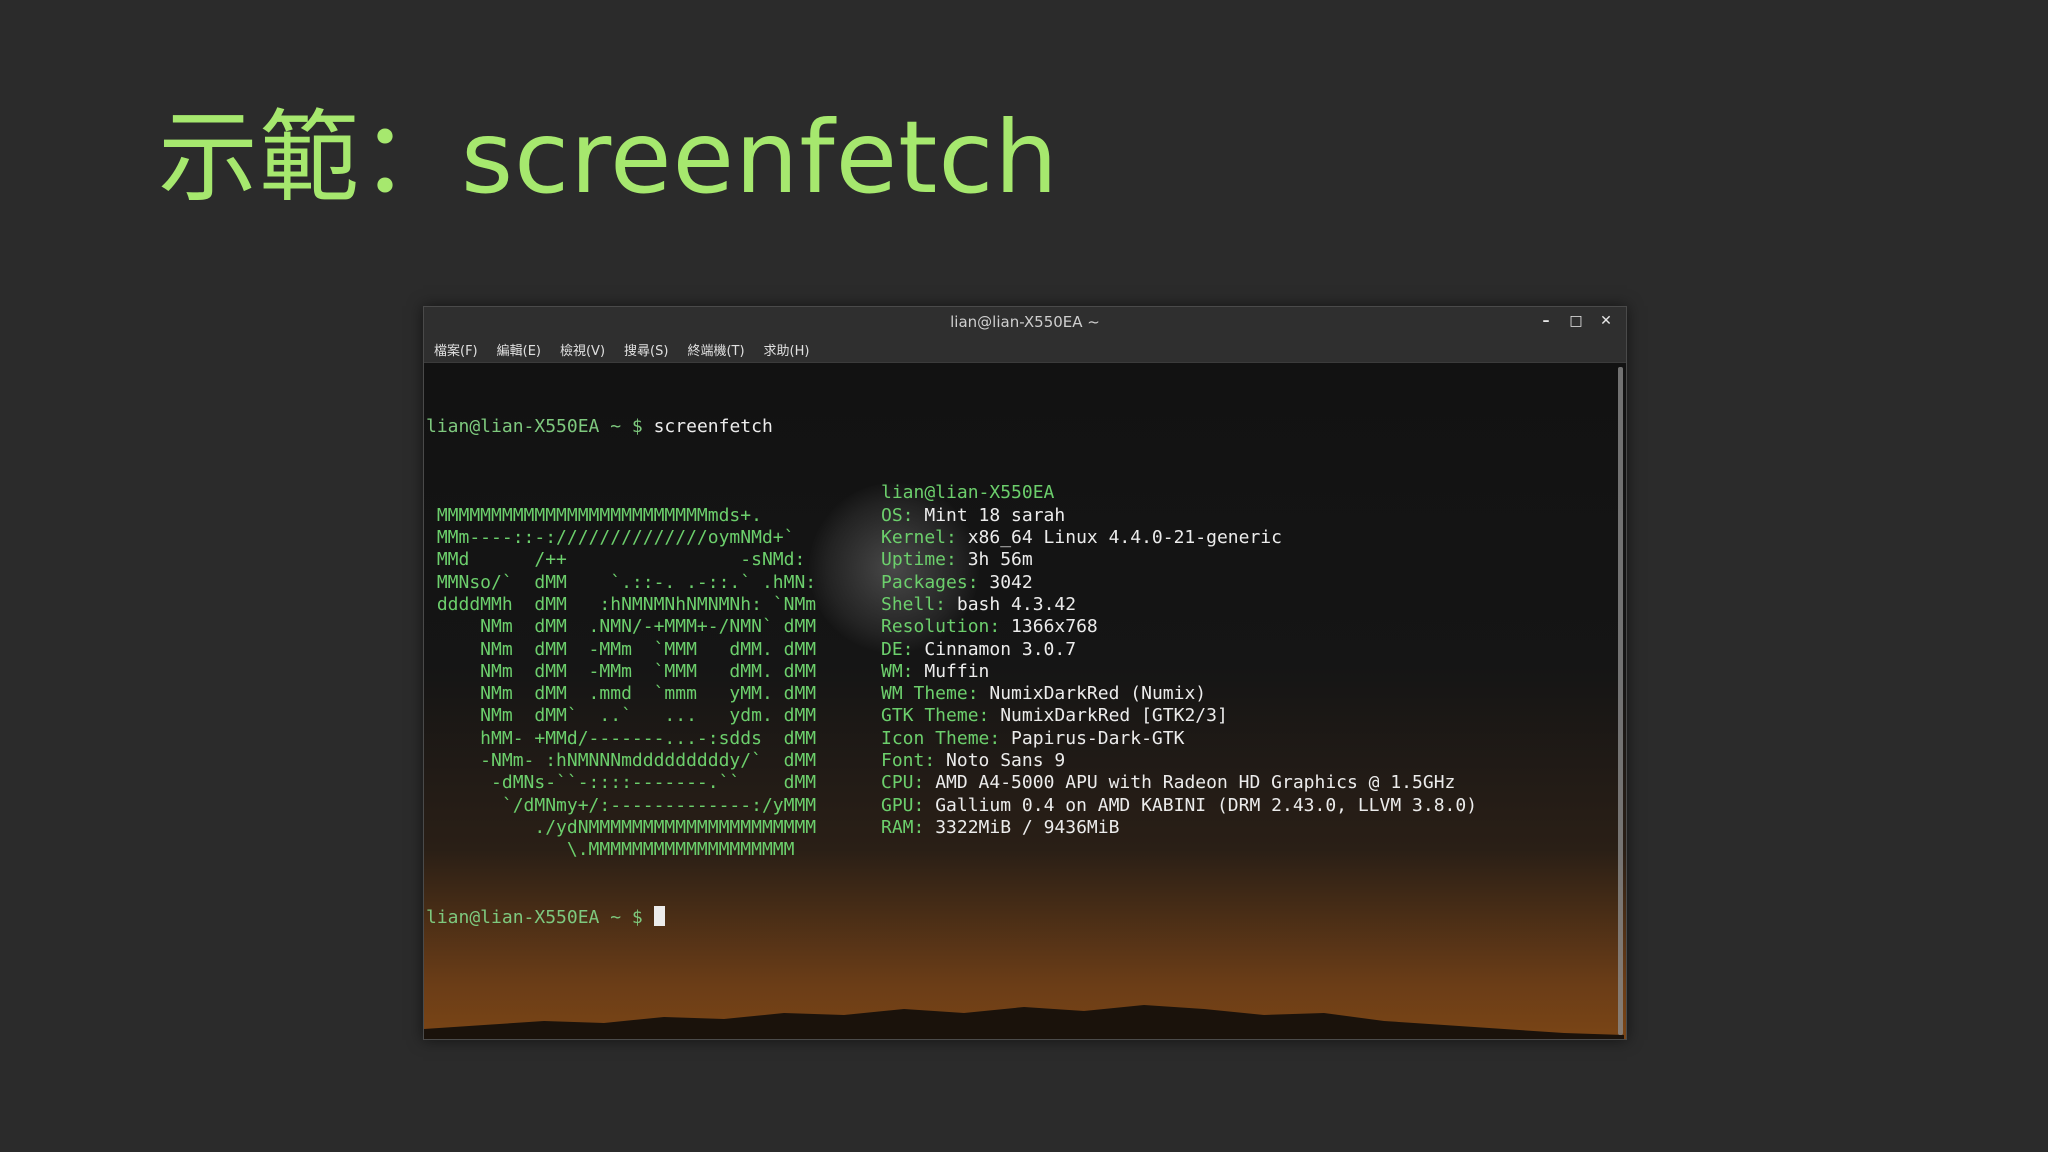 Image resolution: width=2048 pixels, height=1152 pixels. What do you see at coordinates (715, 349) in the screenshot?
I see `menu-terminal: 終端機(T)` at bounding box center [715, 349].